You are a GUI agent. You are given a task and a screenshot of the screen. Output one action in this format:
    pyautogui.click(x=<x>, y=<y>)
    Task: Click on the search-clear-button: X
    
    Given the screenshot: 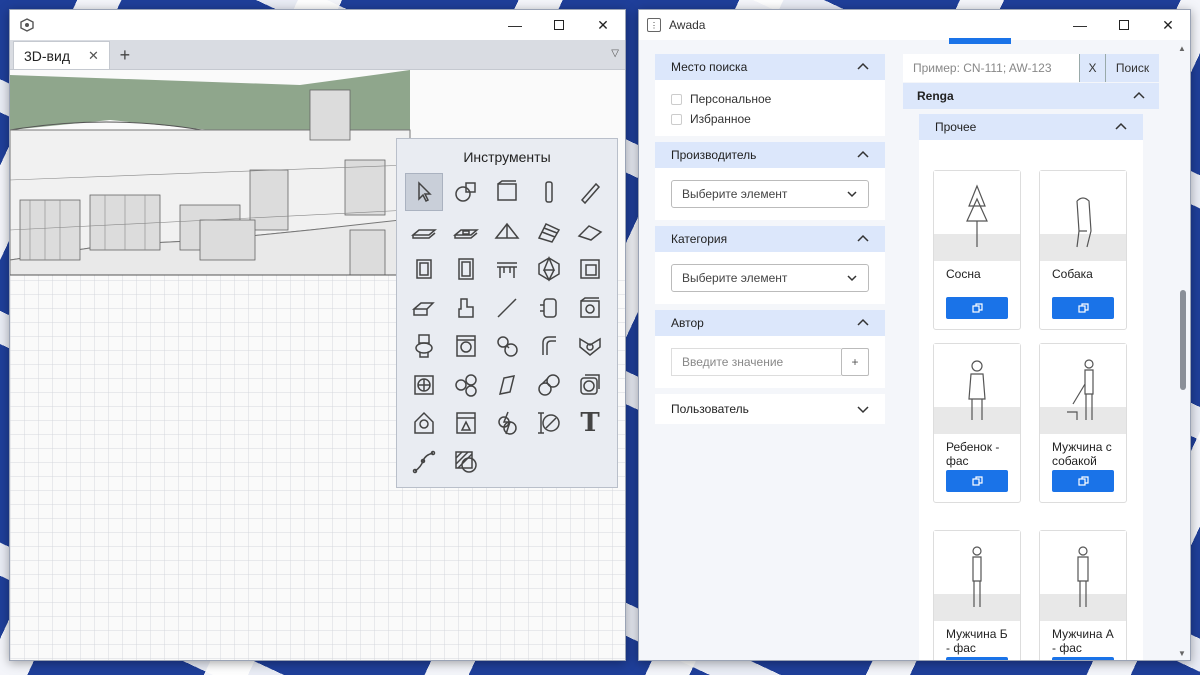 What is the action you would take?
    pyautogui.click(x=1092, y=68)
    